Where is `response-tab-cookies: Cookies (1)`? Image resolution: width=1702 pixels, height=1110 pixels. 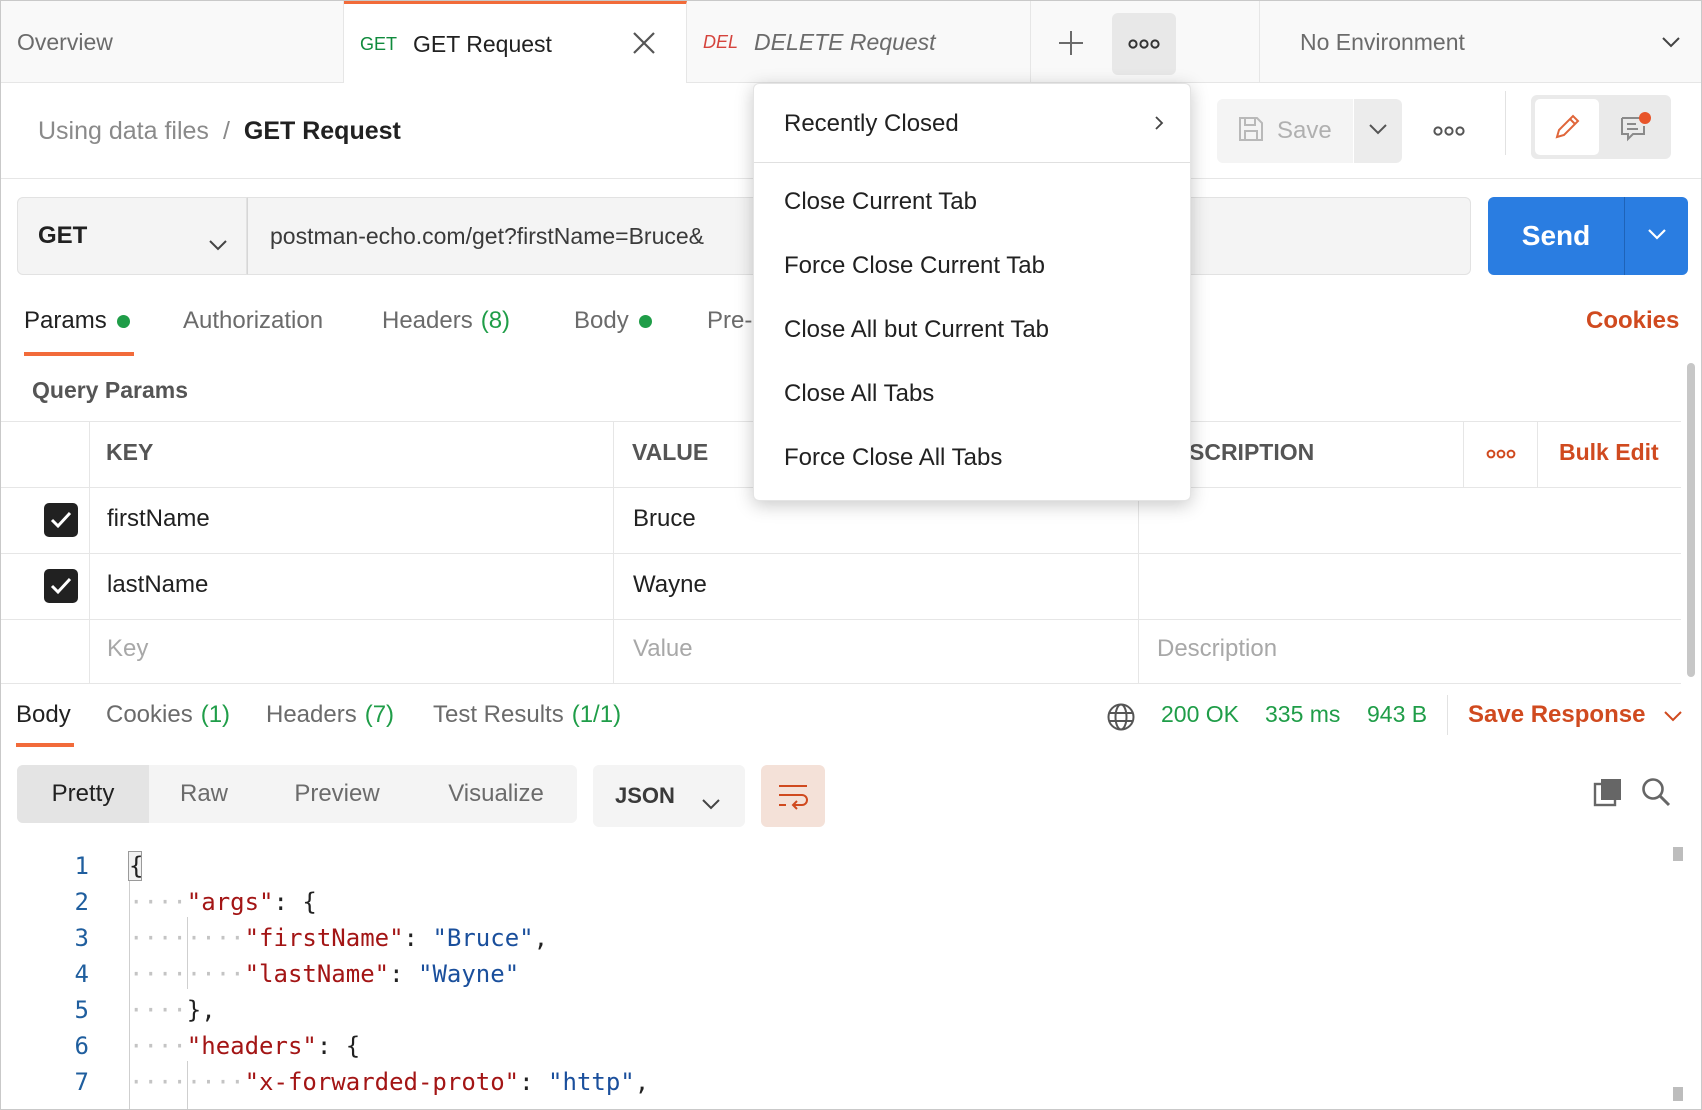
response-tab-cookies: Cookies (1) is located at coordinates (168, 715).